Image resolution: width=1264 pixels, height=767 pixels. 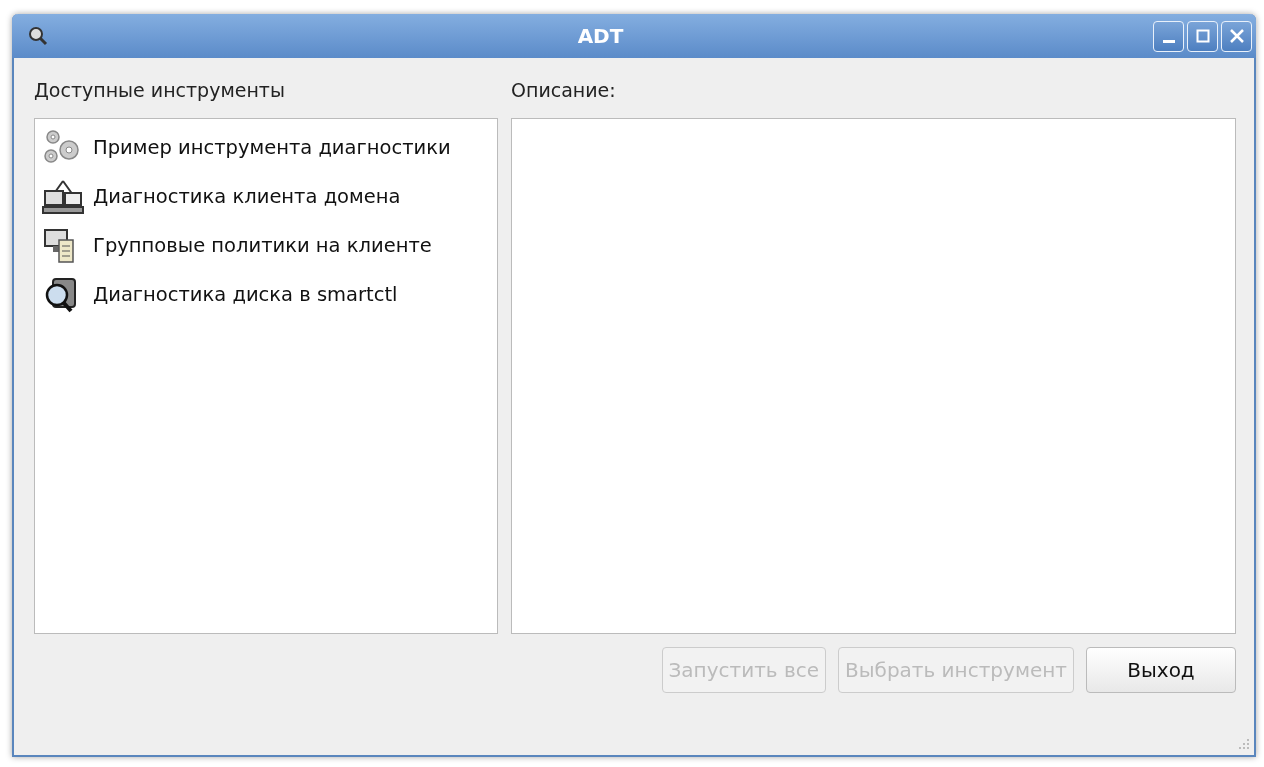 I want to click on tool-item: Пример инструмента диагностики, so click(x=266, y=147).